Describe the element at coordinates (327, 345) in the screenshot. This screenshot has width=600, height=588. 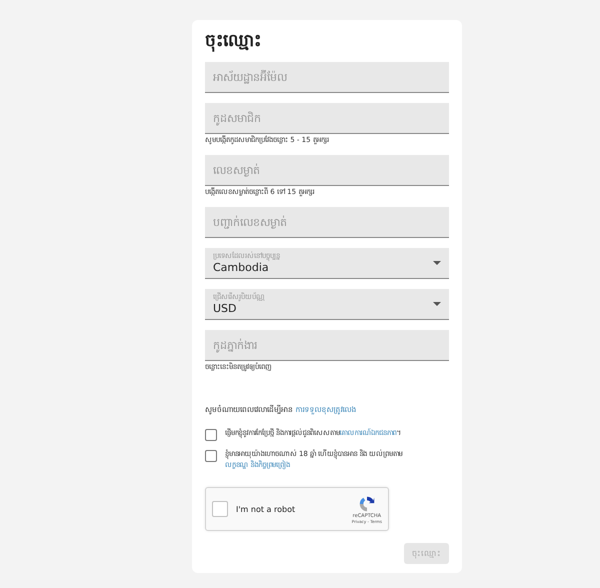
I see `input-field: កូដភ្នាក់ងារ` at that location.